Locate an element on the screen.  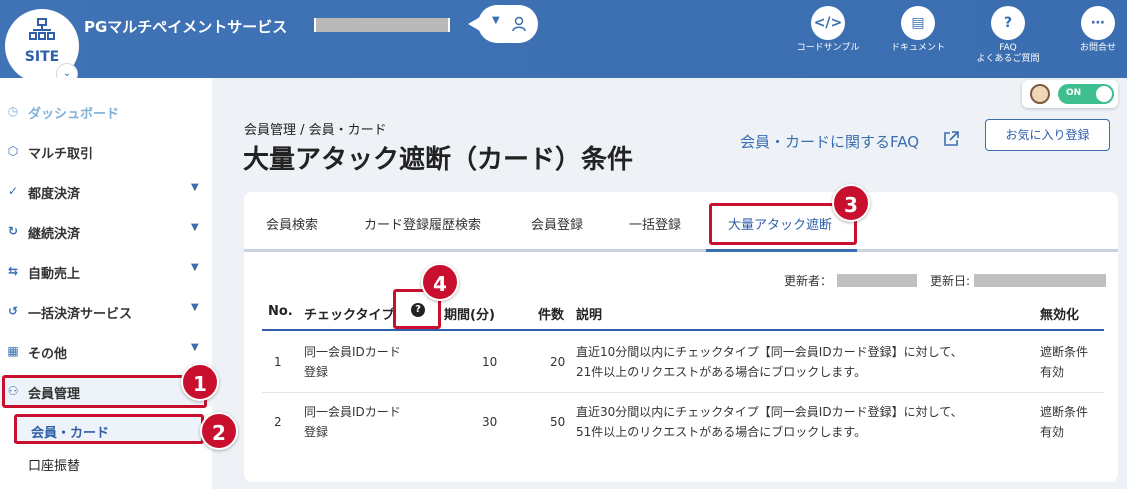
tab-member-register: 会員登録 is located at coordinates (557, 223).